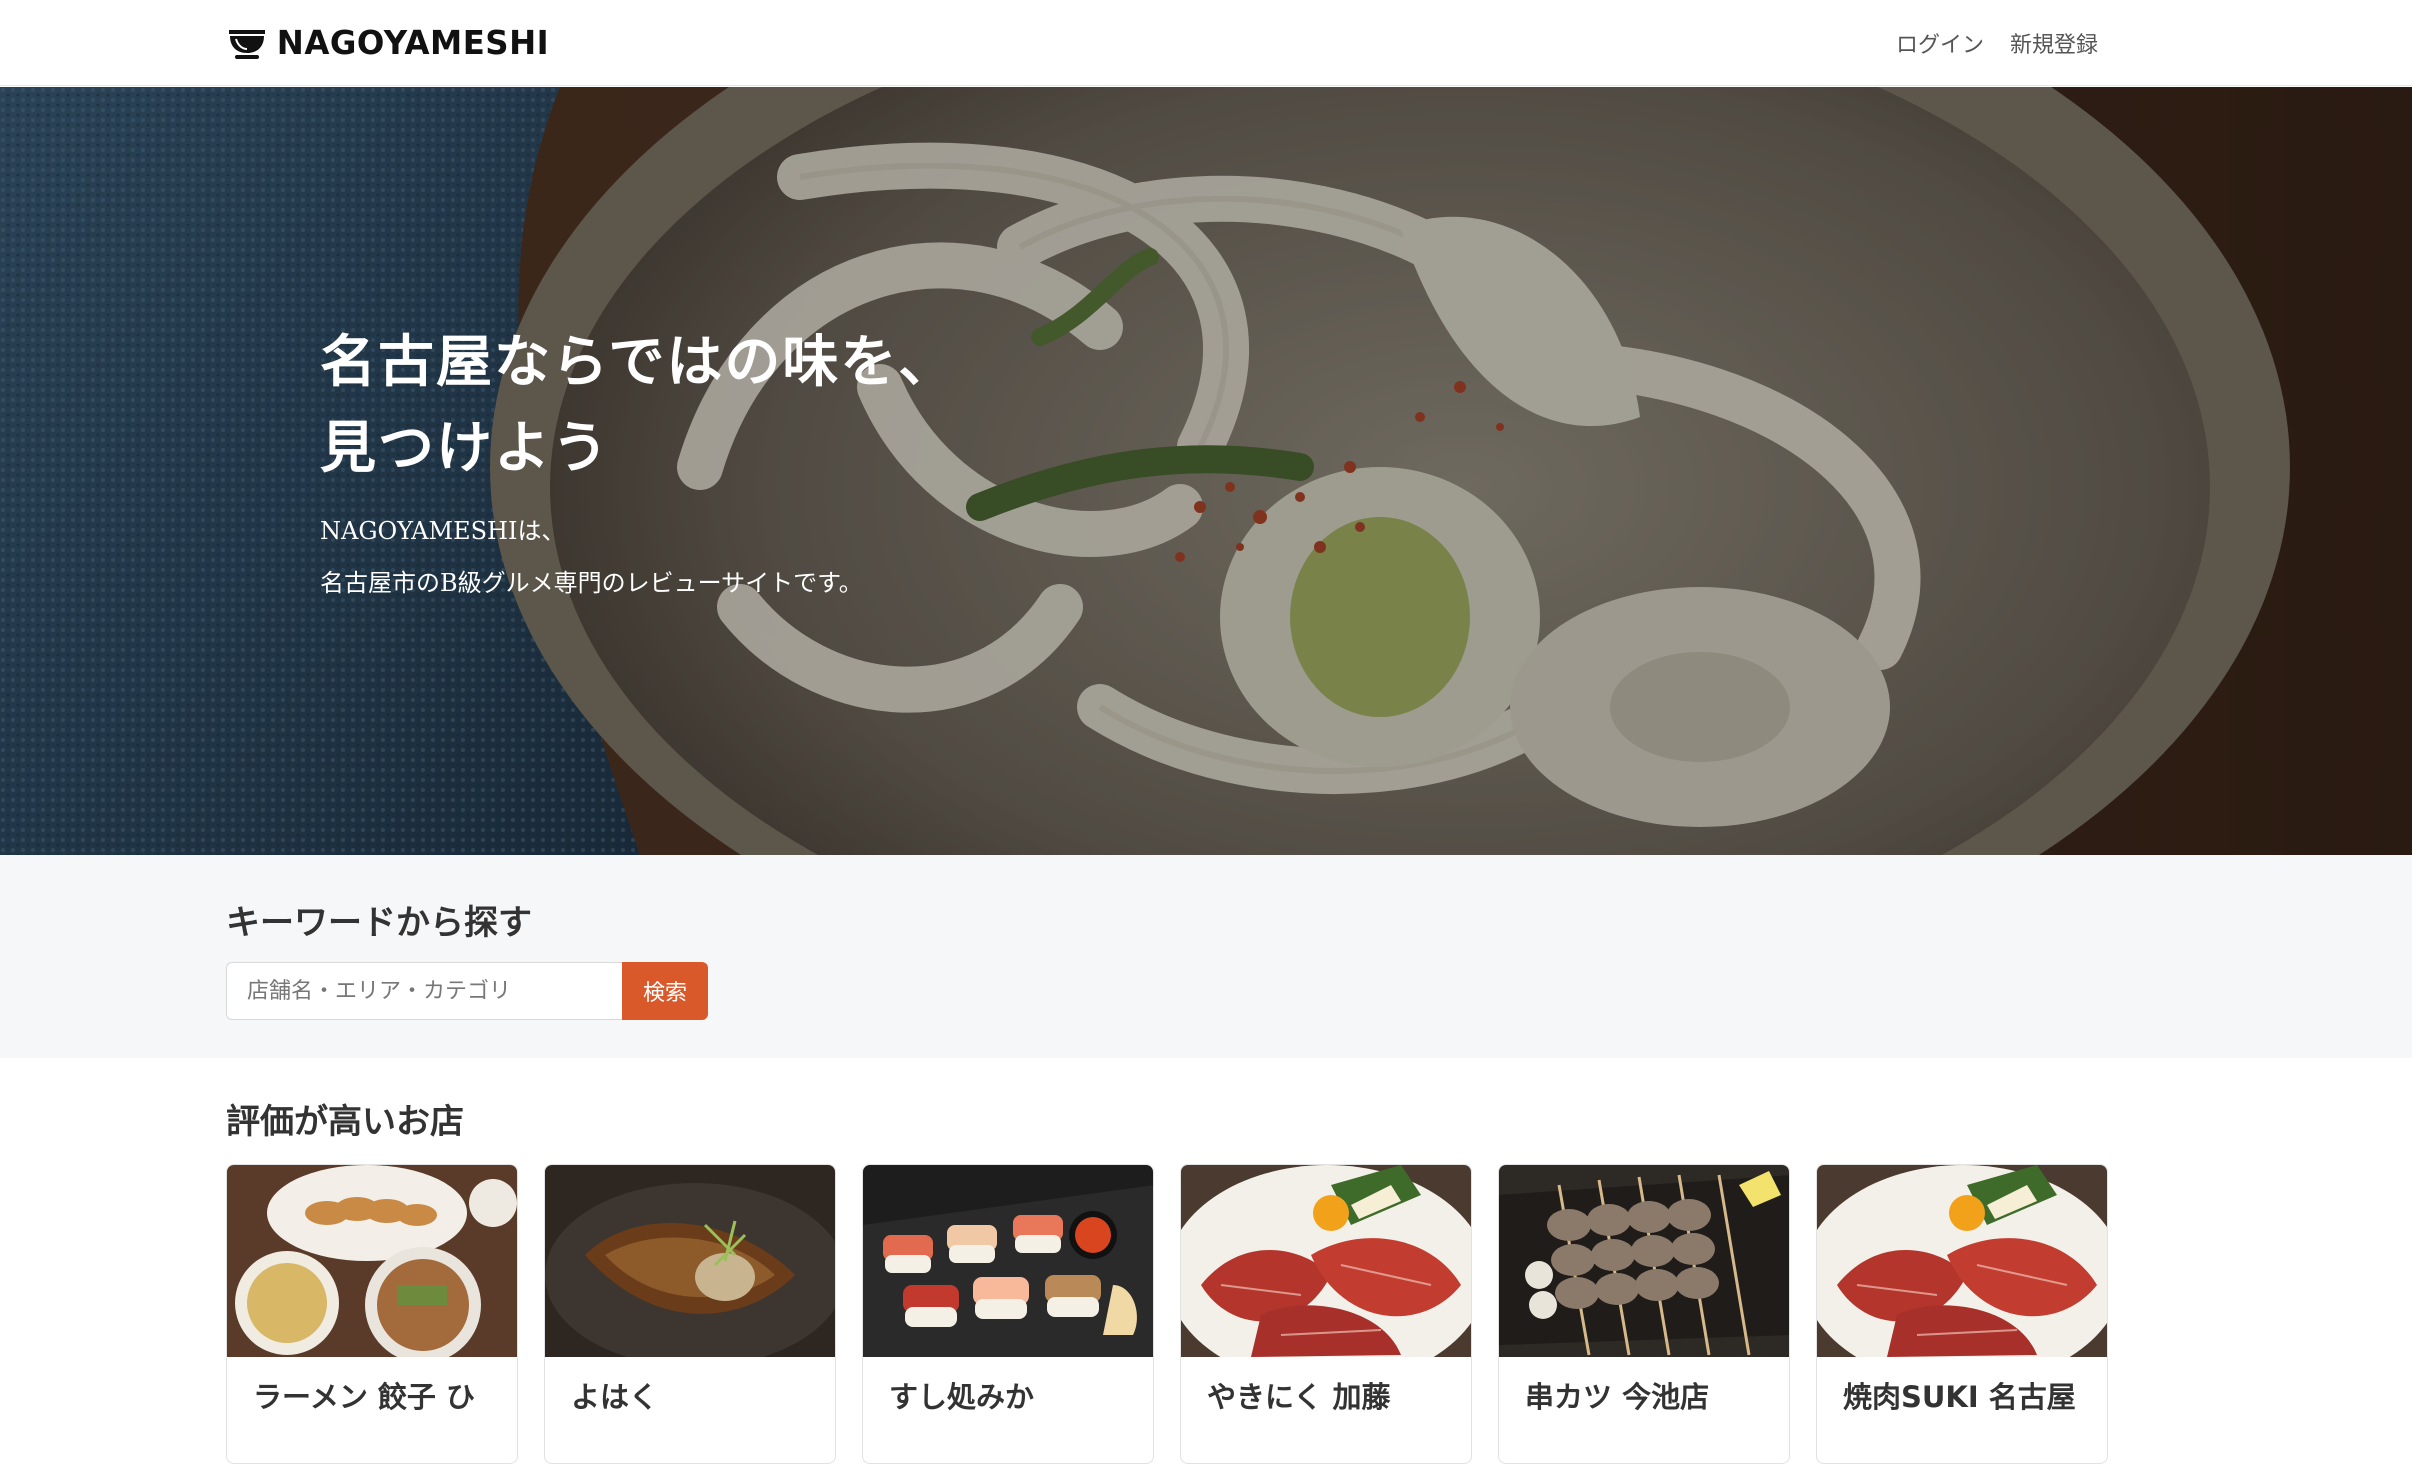 The width and height of the screenshot is (2412, 1464). I want to click on store-name: ラーメン 餃子 ひ, so click(364, 1397).